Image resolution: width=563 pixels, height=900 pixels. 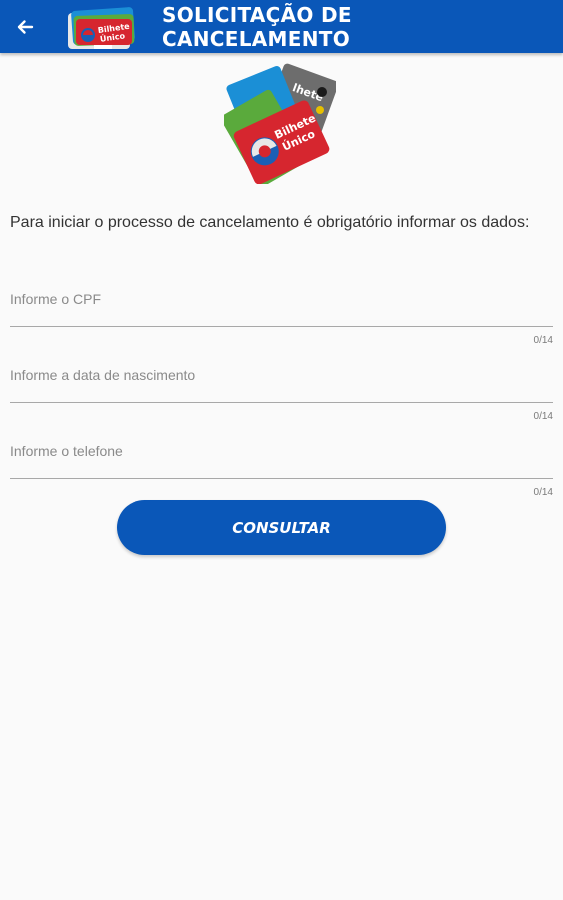 What do you see at coordinates (281, 402) in the screenshot?
I see `birthdate-underline` at bounding box center [281, 402].